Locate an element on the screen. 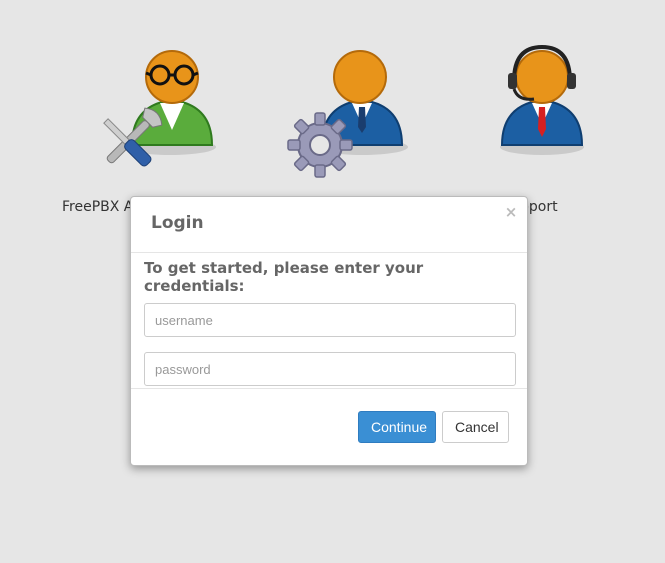 Image resolution: width=665 pixels, height=563 pixels. admin-tile-label: FreePBX Ac is located at coordinates (101, 207).